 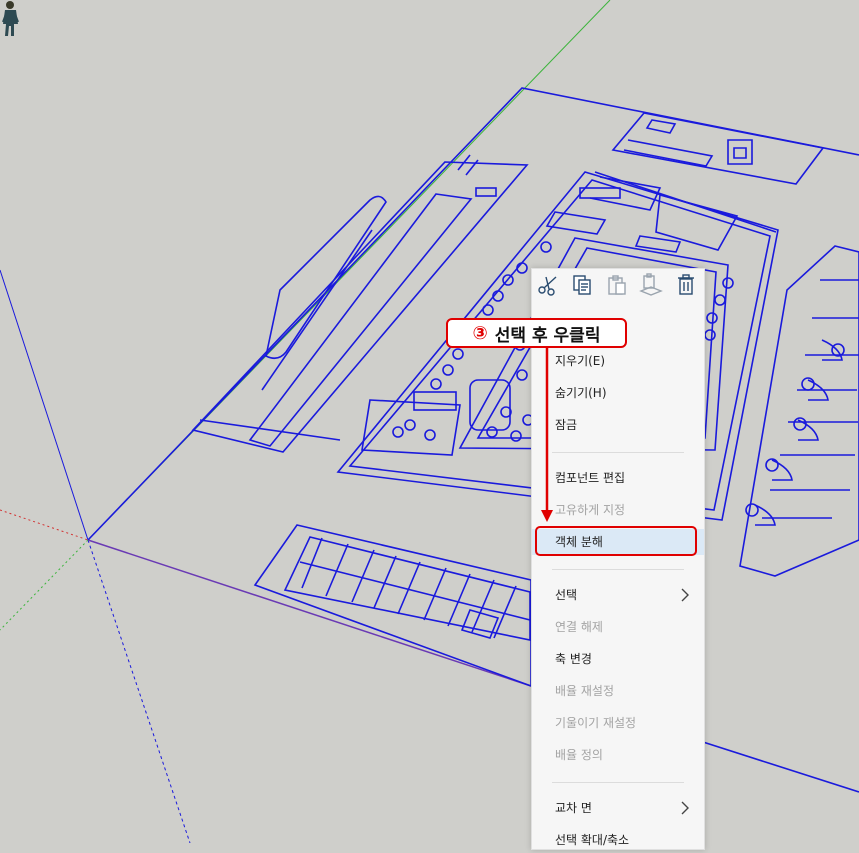 I want to click on red-axis-negative, so click(x=44, y=525).